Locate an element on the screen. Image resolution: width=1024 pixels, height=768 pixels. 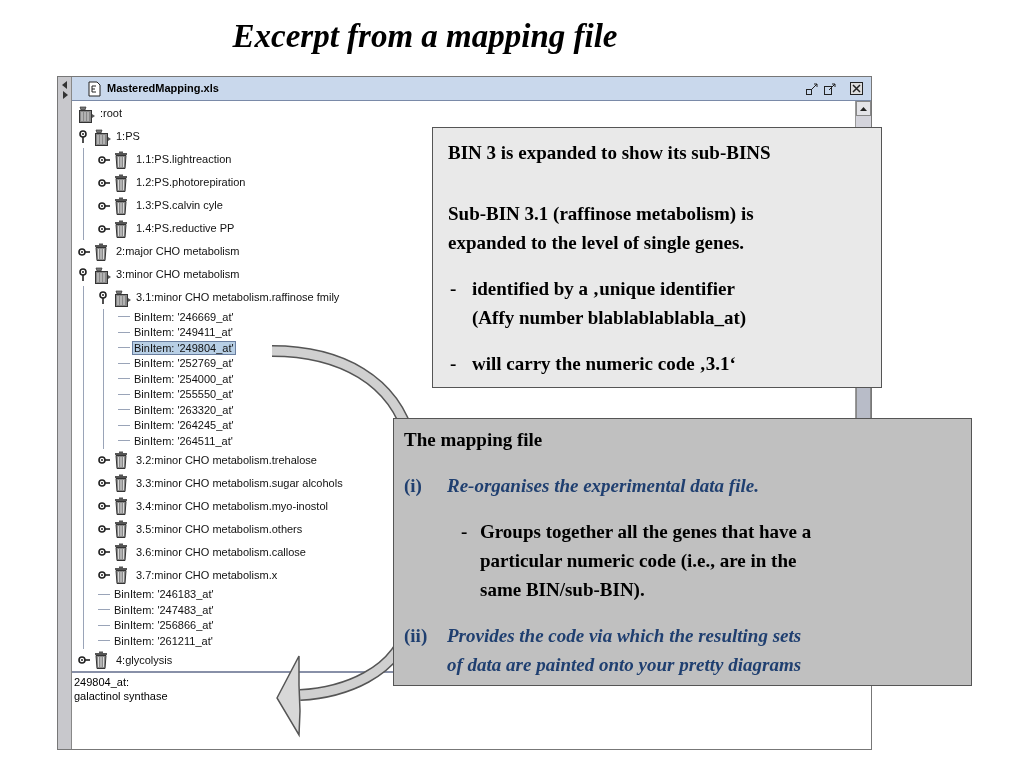
tree-node-label: 1:PS is located at coordinates (128, 136).